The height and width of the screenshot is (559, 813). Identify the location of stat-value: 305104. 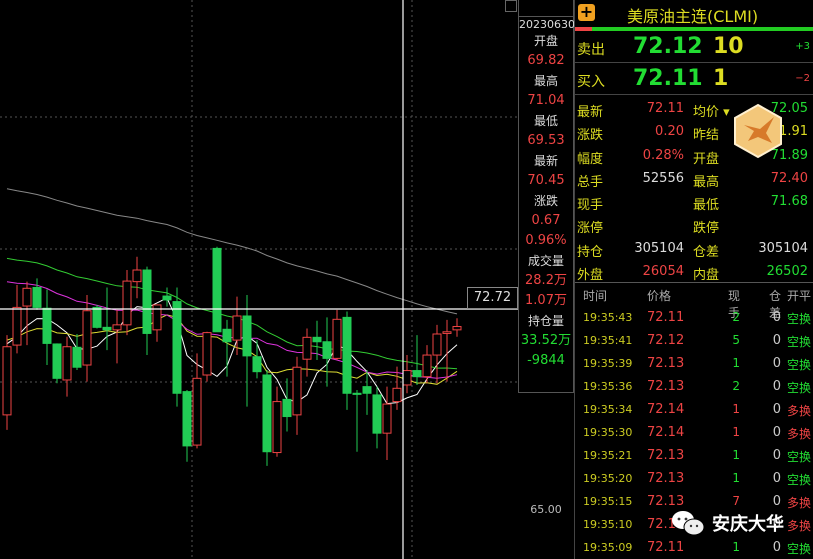
(659, 248).